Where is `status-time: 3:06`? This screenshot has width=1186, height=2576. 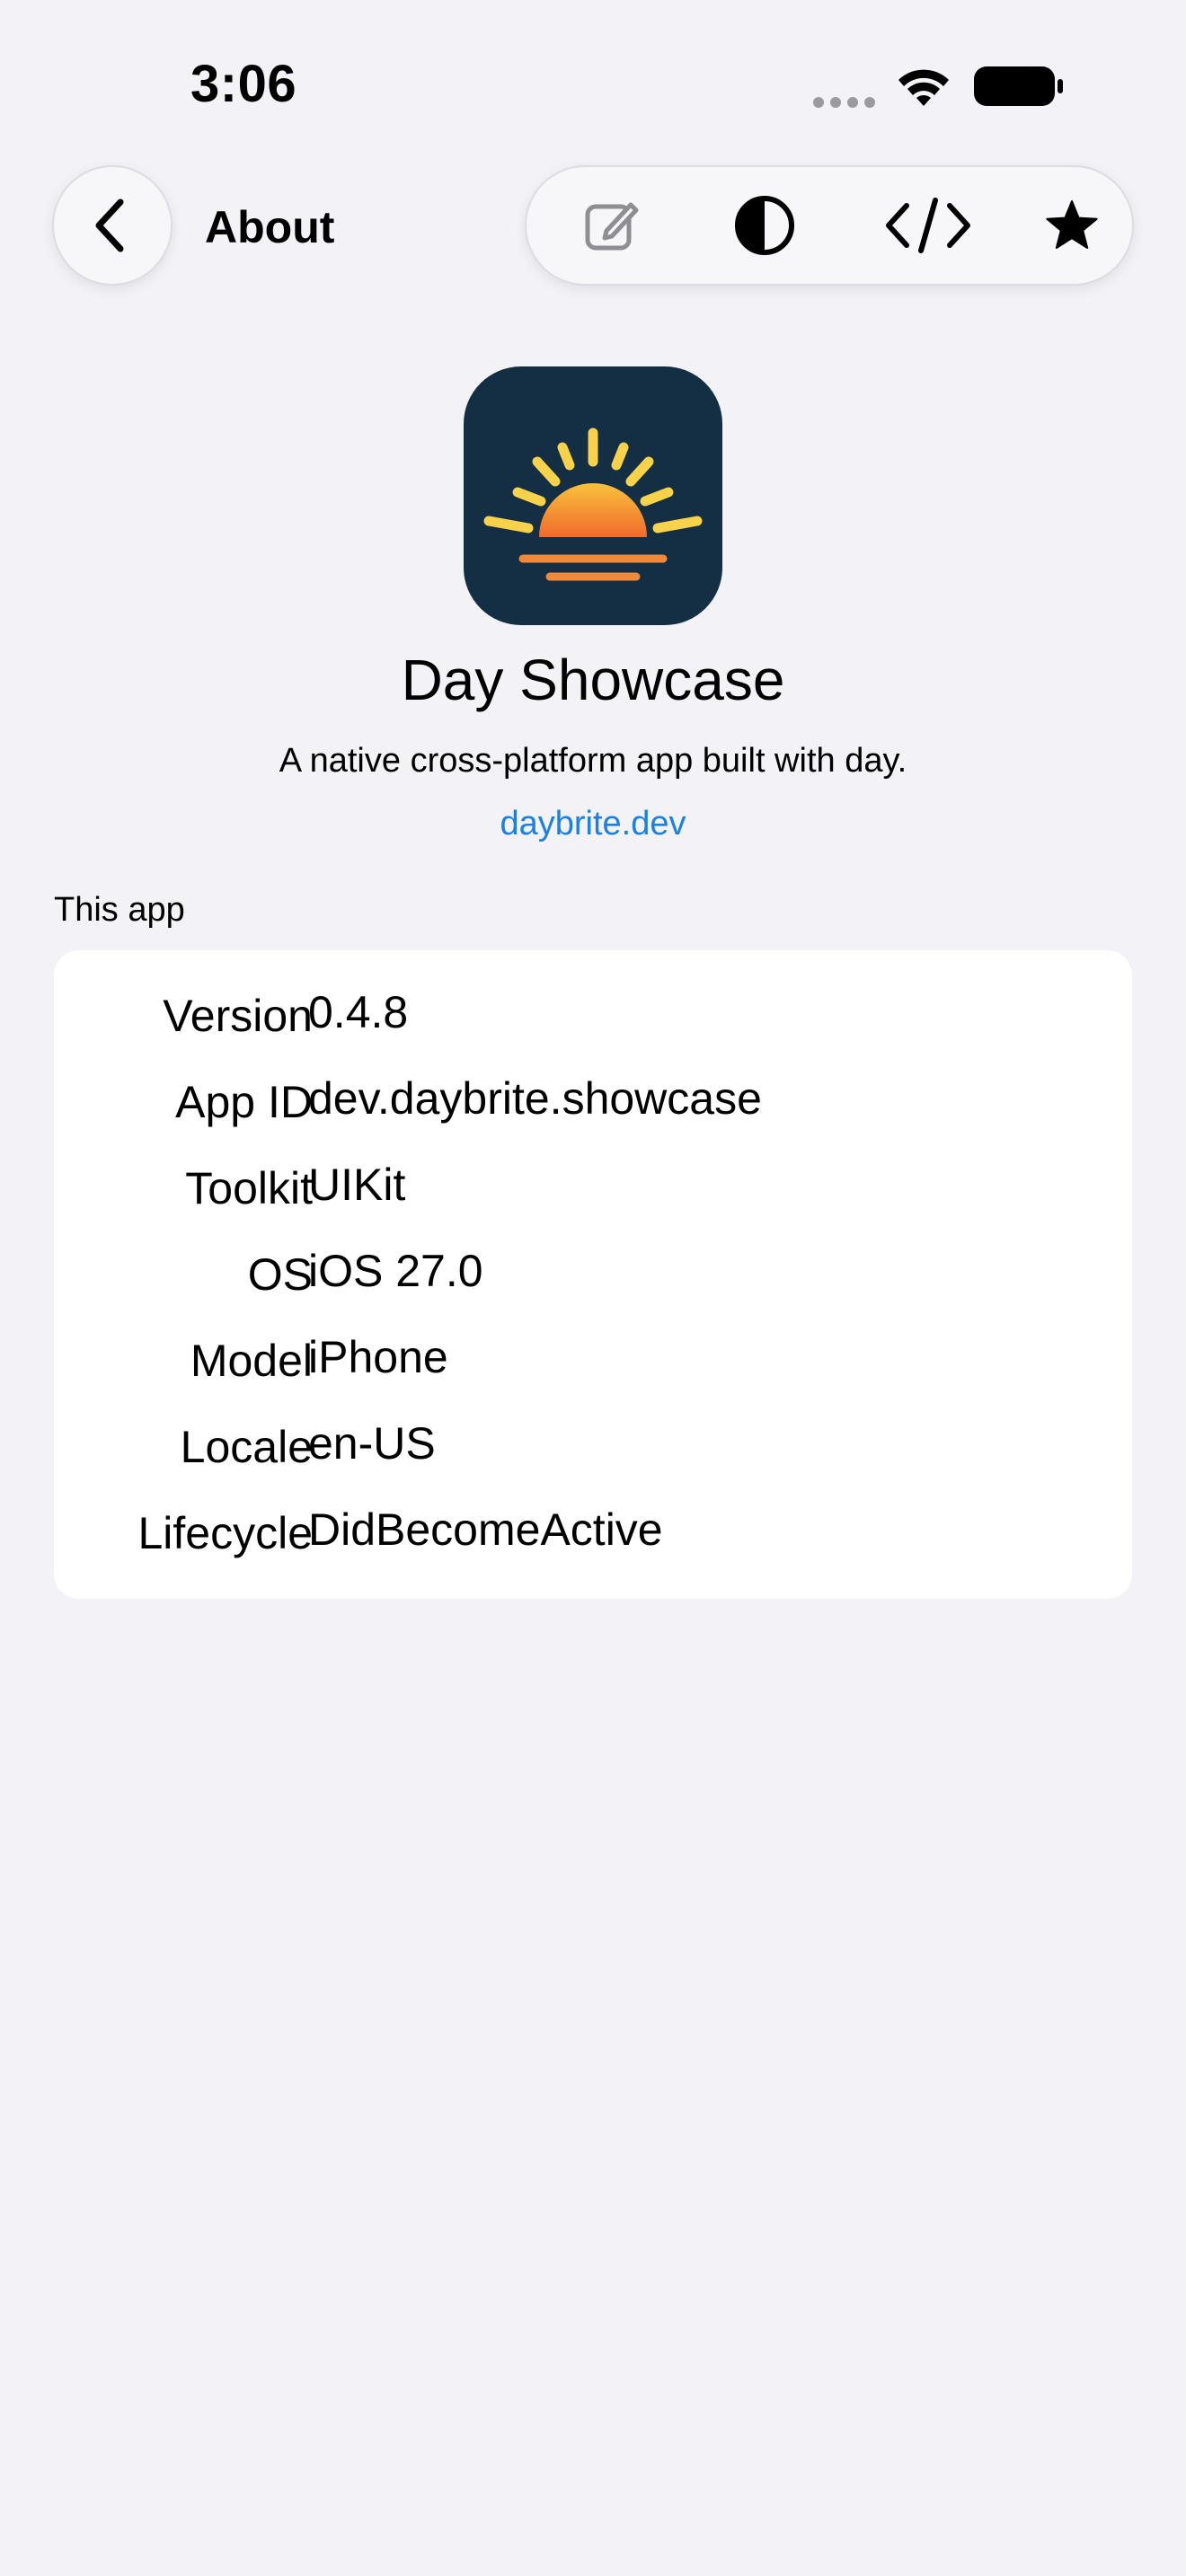 status-time: 3:06 is located at coordinates (243, 84).